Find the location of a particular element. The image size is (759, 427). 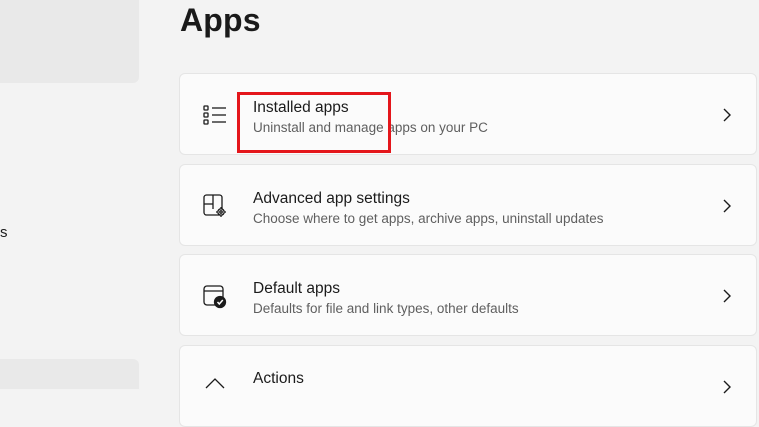

list-icon is located at coordinates (215, 115).